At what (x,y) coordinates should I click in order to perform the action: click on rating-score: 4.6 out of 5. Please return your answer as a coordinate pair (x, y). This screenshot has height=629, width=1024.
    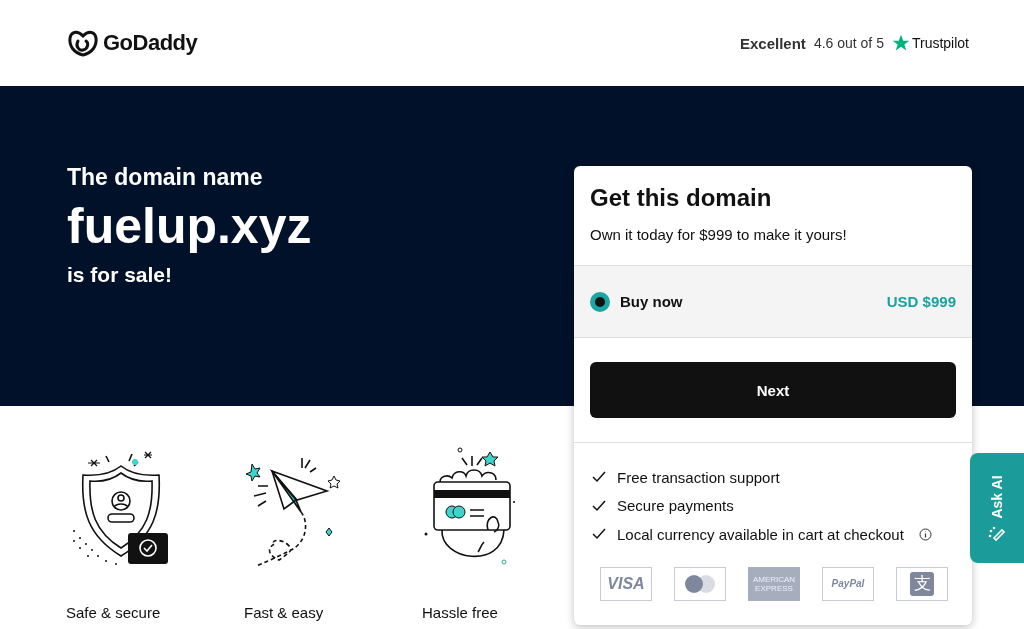
    Looking at the image, I should click on (848, 43).